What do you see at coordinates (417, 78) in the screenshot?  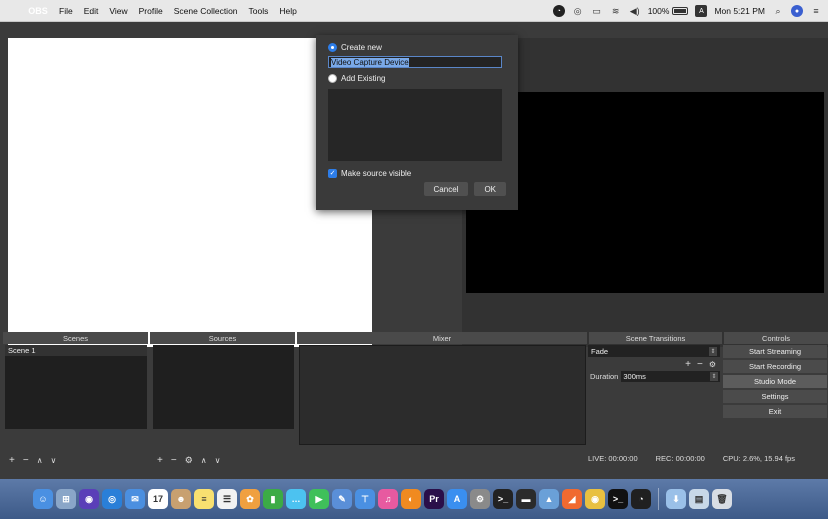 I see `add-existing-option: Add Existing` at bounding box center [417, 78].